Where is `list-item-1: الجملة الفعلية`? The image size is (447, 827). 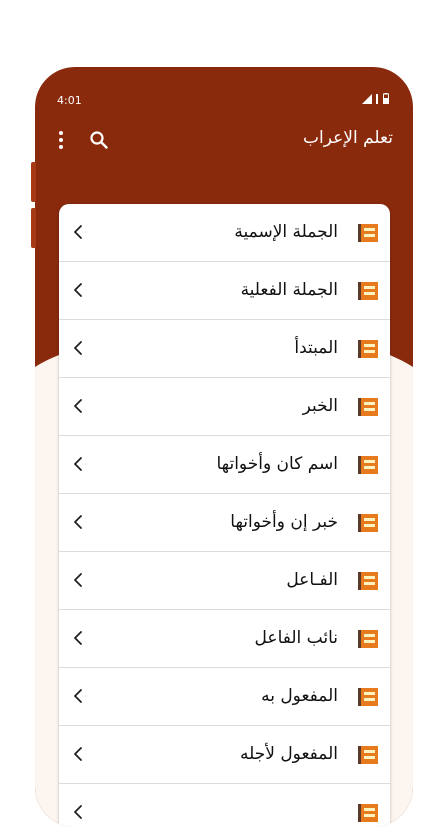
list-item-1: الجملة الفعلية is located at coordinates (224, 291).